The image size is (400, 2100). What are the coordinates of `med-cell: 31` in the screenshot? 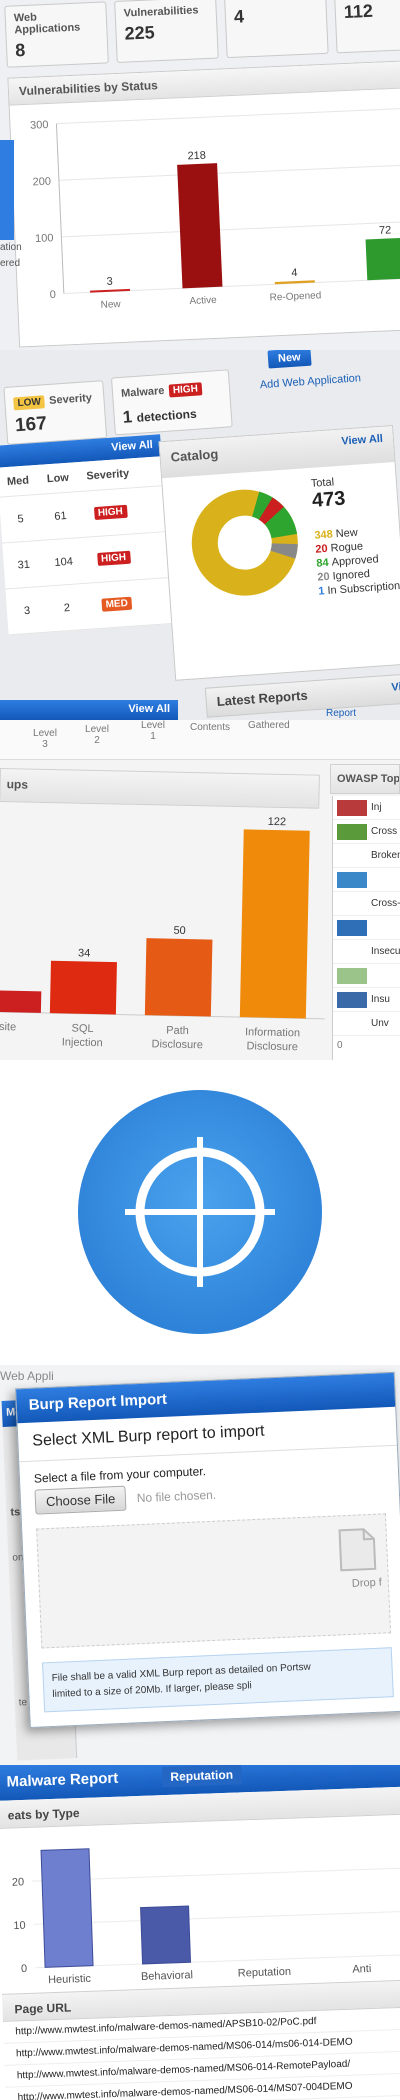 It's located at (24, 565).